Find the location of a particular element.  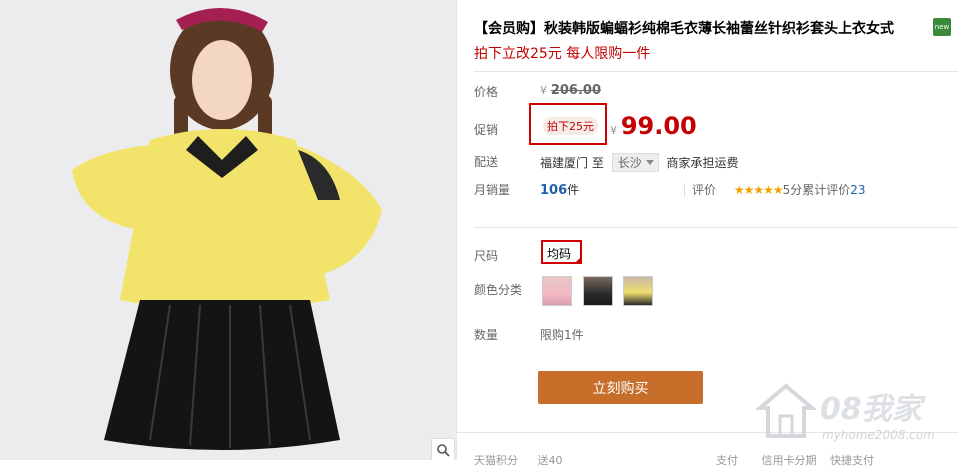

promo-price-value: 99.00 is located at coordinates (658, 126).